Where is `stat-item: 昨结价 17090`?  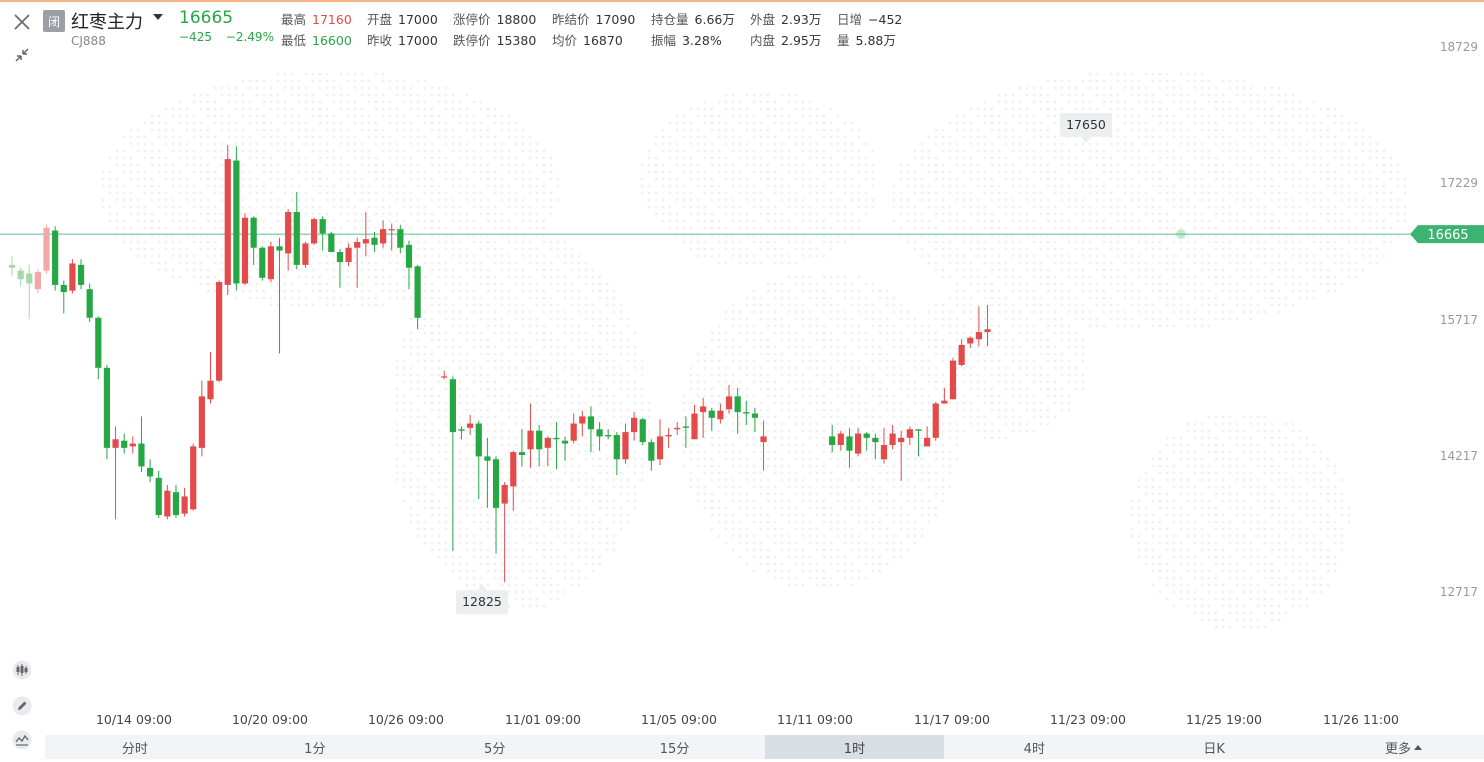
stat-item: 昨结价 17090 is located at coordinates (594, 19).